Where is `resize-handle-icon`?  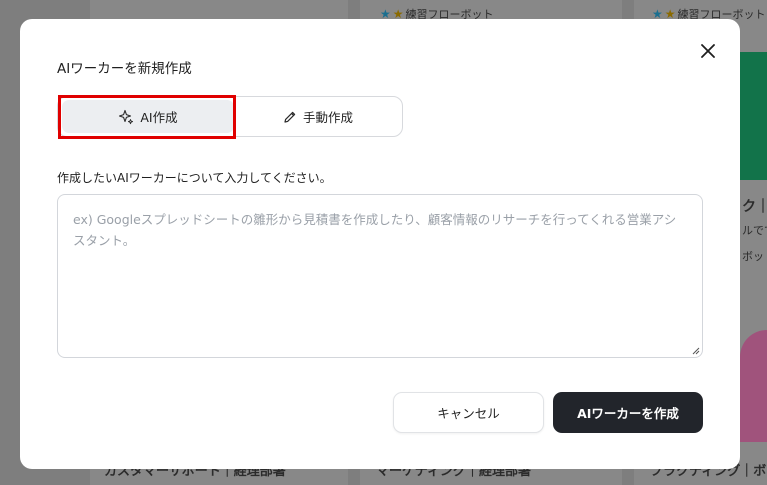
resize-handle-icon is located at coordinates (695, 350).